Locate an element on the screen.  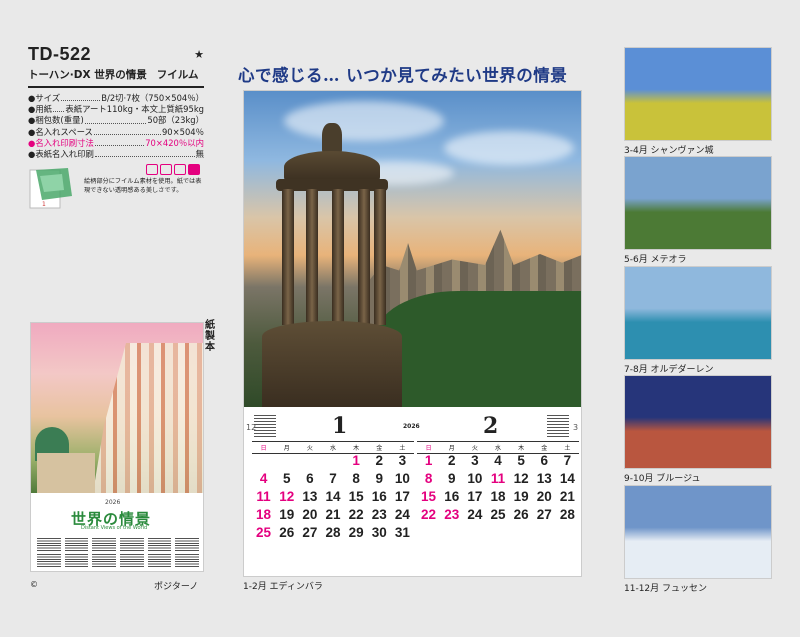
hillside is located at coordinates (477, 349).